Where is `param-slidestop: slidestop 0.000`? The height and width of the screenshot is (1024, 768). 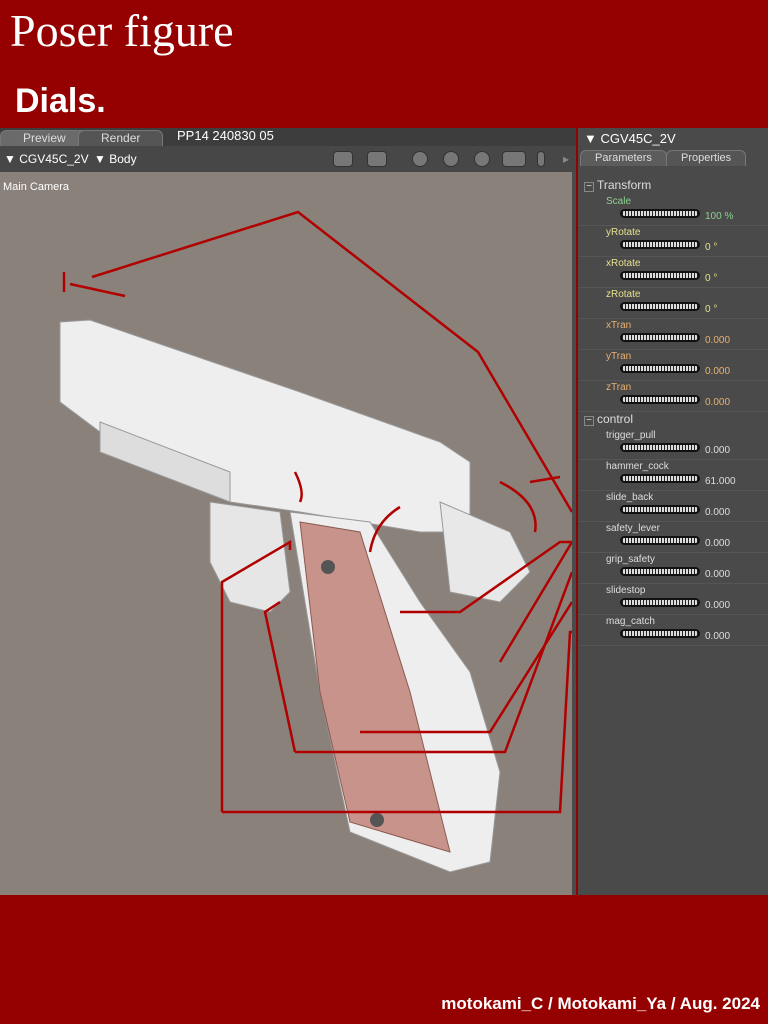 param-slidestop: slidestop 0.000 is located at coordinates (673, 599).